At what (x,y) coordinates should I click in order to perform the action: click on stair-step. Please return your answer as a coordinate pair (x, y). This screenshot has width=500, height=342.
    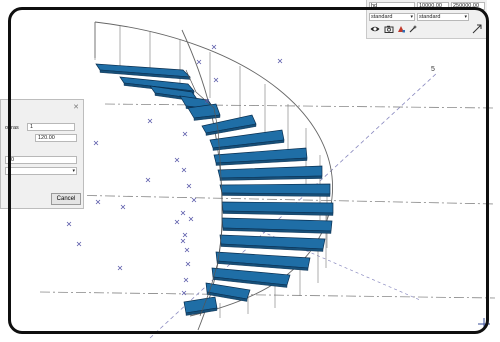
    Looking at the image, I should click on (275, 189).